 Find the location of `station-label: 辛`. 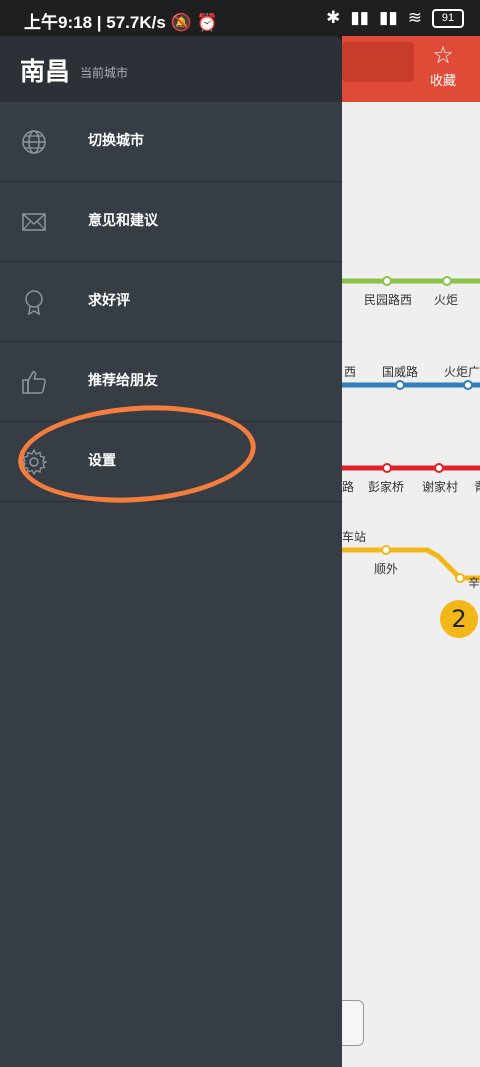

station-label: 辛 is located at coordinates (474, 582).